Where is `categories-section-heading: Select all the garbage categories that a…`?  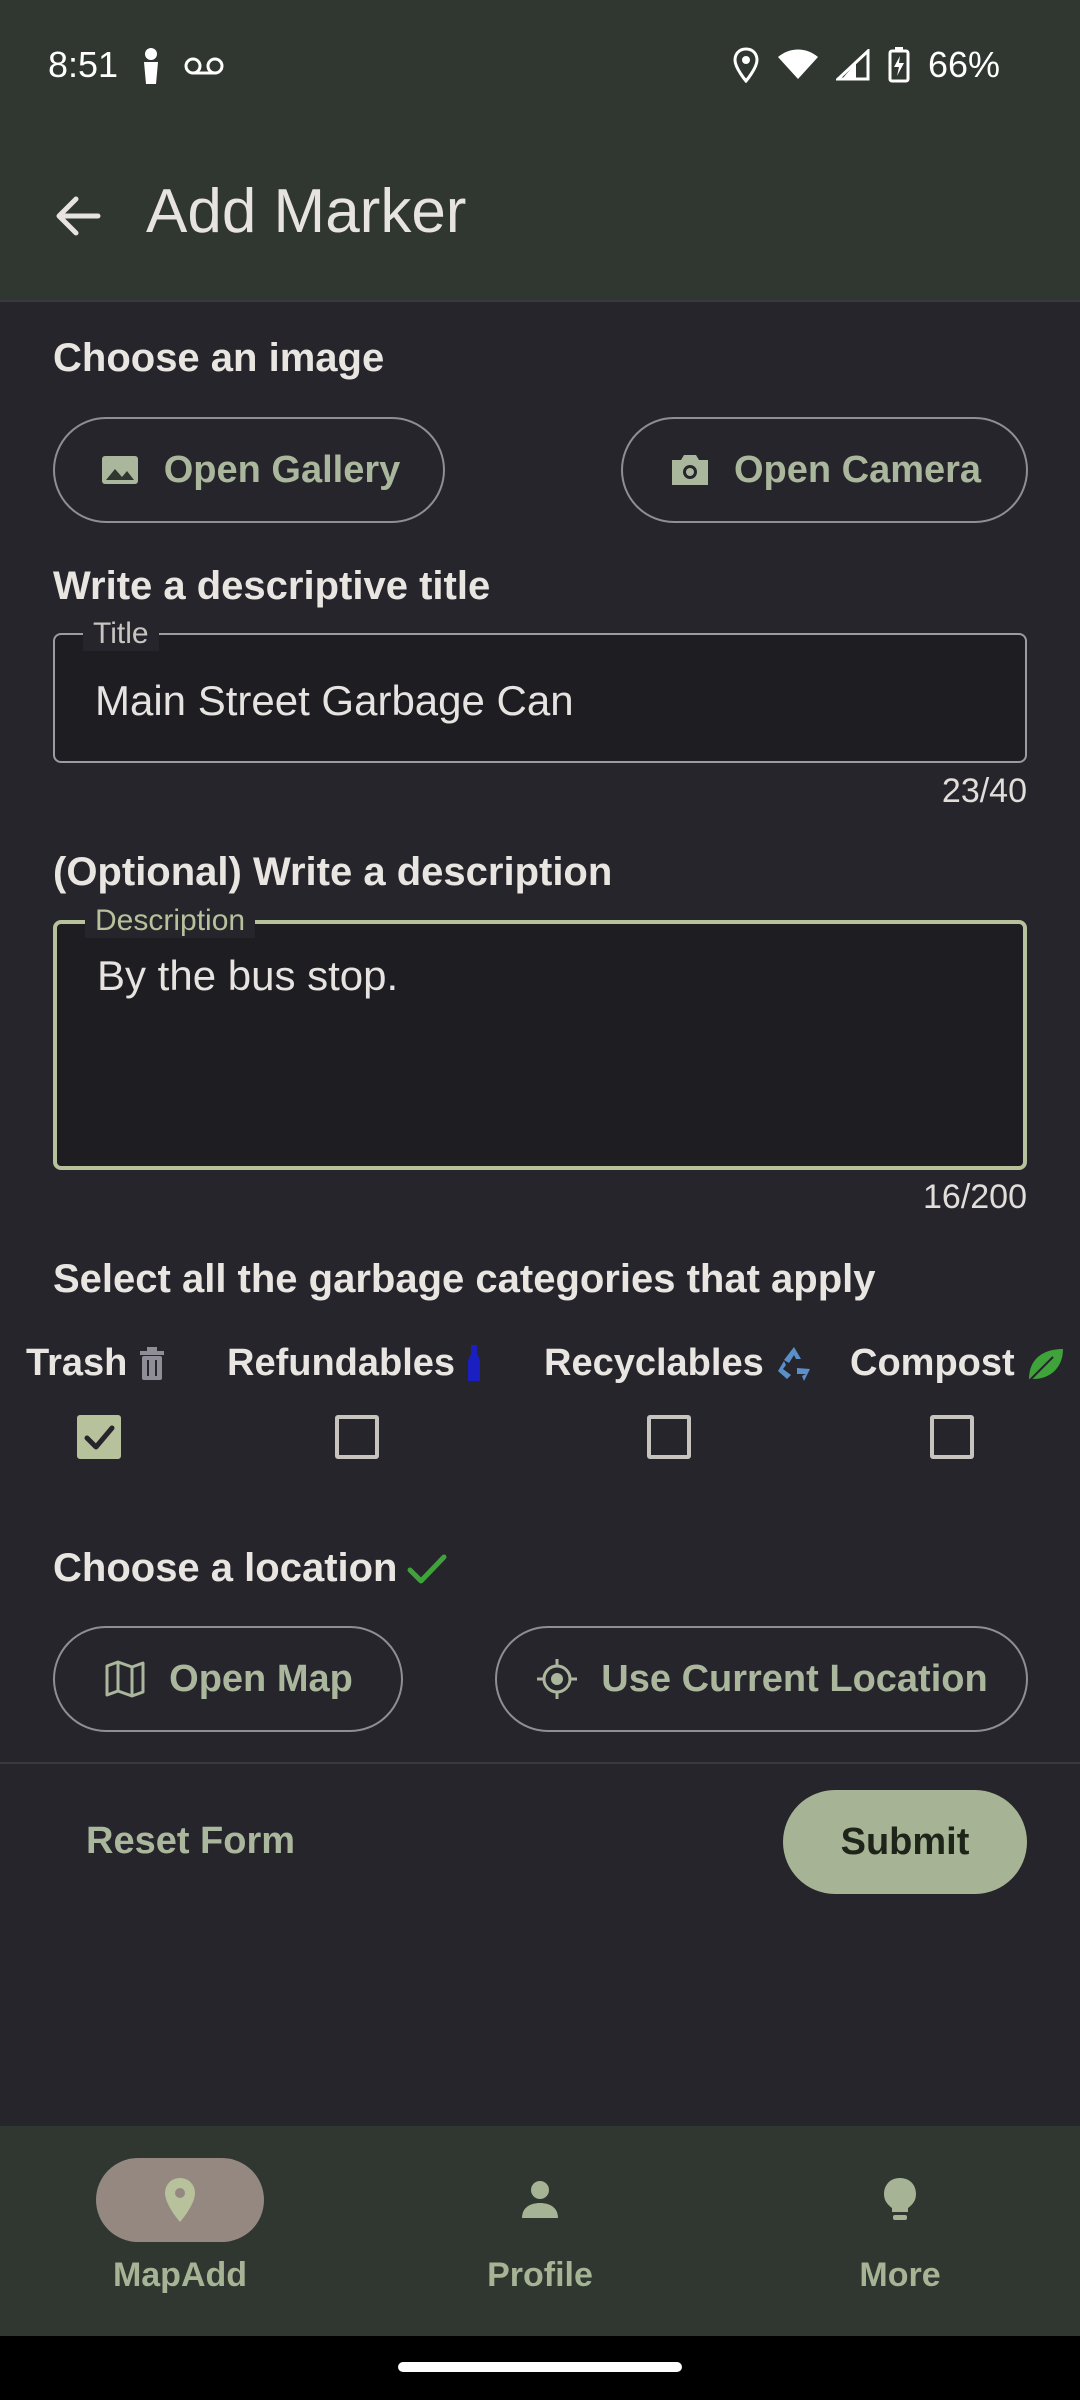
categories-section-heading: Select all the garbage categories that a… is located at coordinates (464, 1279).